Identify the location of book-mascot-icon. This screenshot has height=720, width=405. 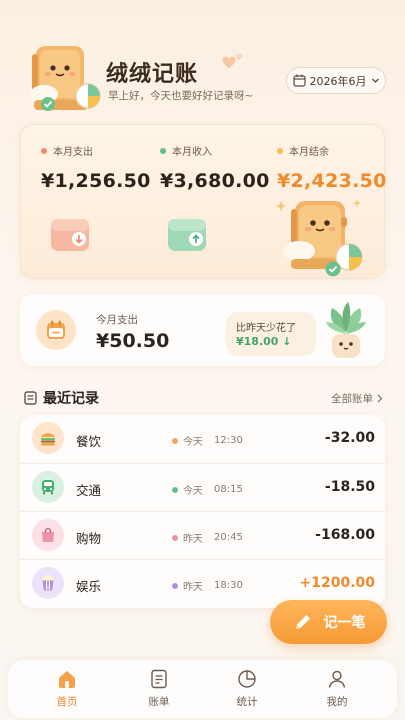
(65, 78).